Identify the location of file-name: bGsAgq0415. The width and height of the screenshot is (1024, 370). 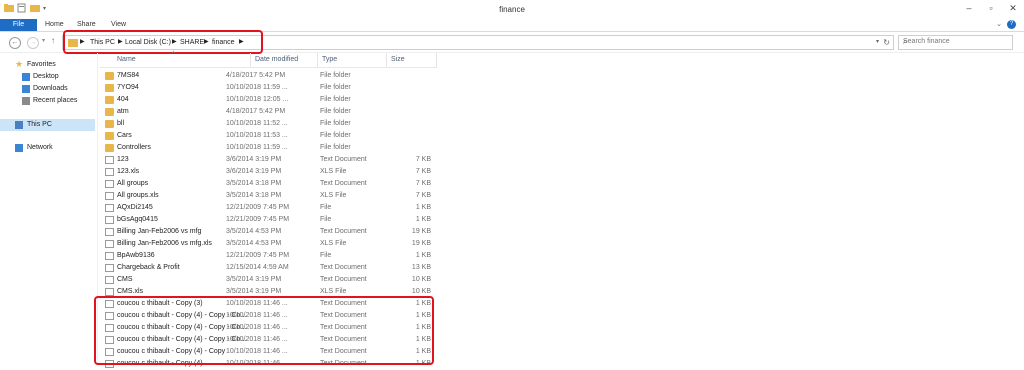
(137, 219).